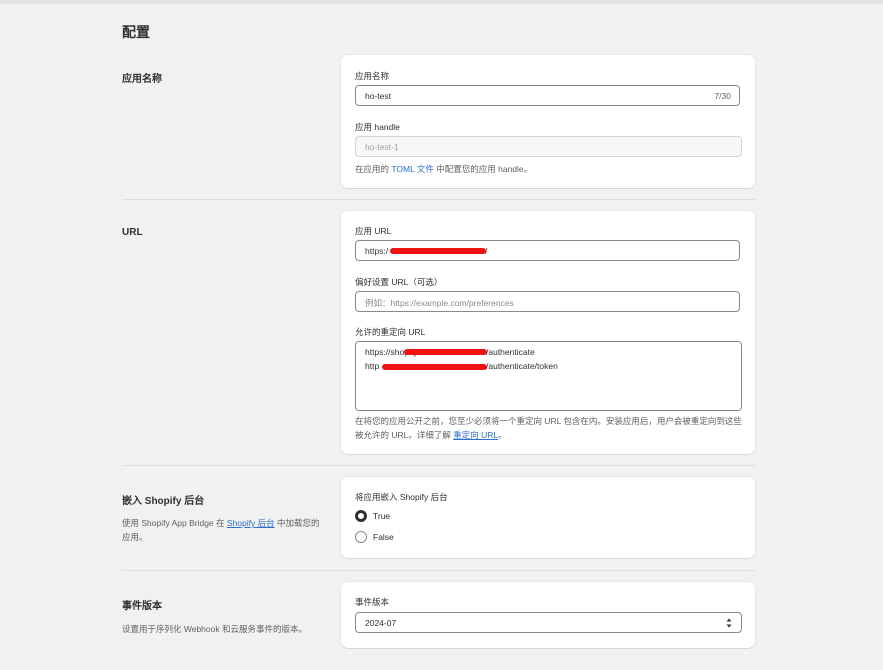 The height and width of the screenshot is (670, 883). I want to click on app-name-char-counter: 7/30, so click(722, 96).